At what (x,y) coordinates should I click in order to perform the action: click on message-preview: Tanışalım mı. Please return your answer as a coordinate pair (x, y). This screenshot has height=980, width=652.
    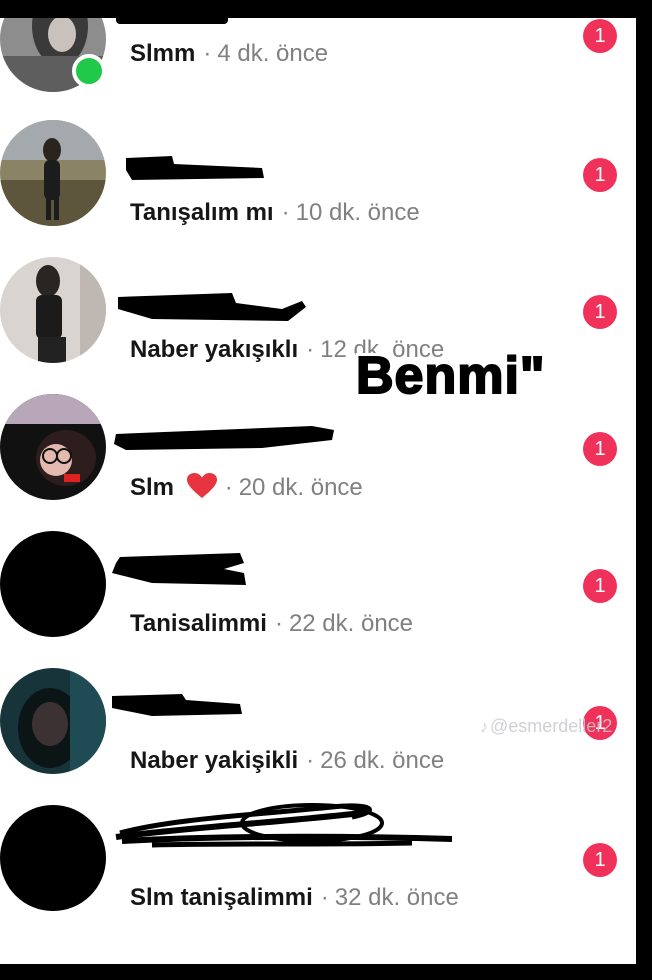
    Looking at the image, I should click on (202, 212).